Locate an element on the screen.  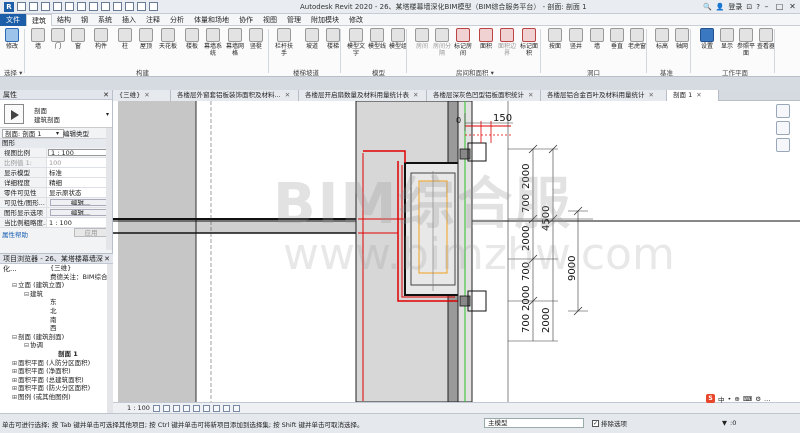
shadows-icon is located at coordinates (186, 408).